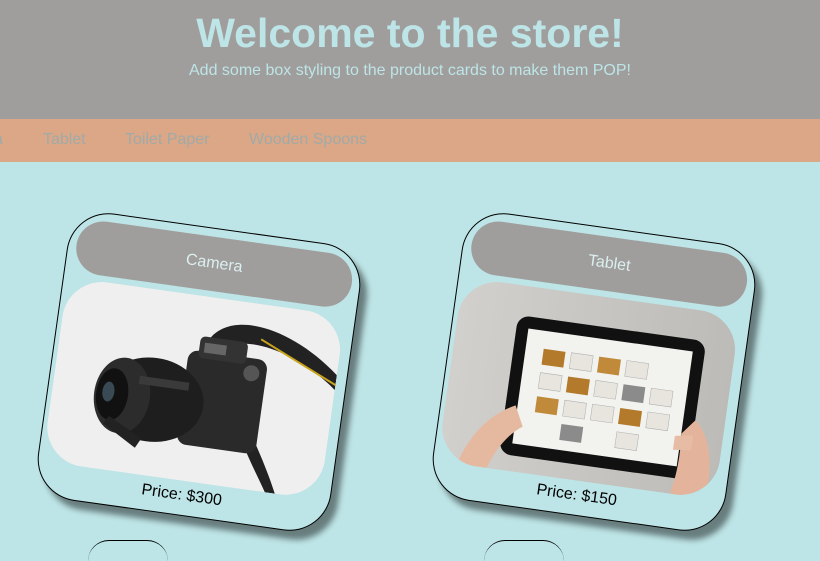 This screenshot has width=820, height=561. I want to click on product-nav: a Tablet Toilet Paper Wooden Spoons, so click(410, 140).